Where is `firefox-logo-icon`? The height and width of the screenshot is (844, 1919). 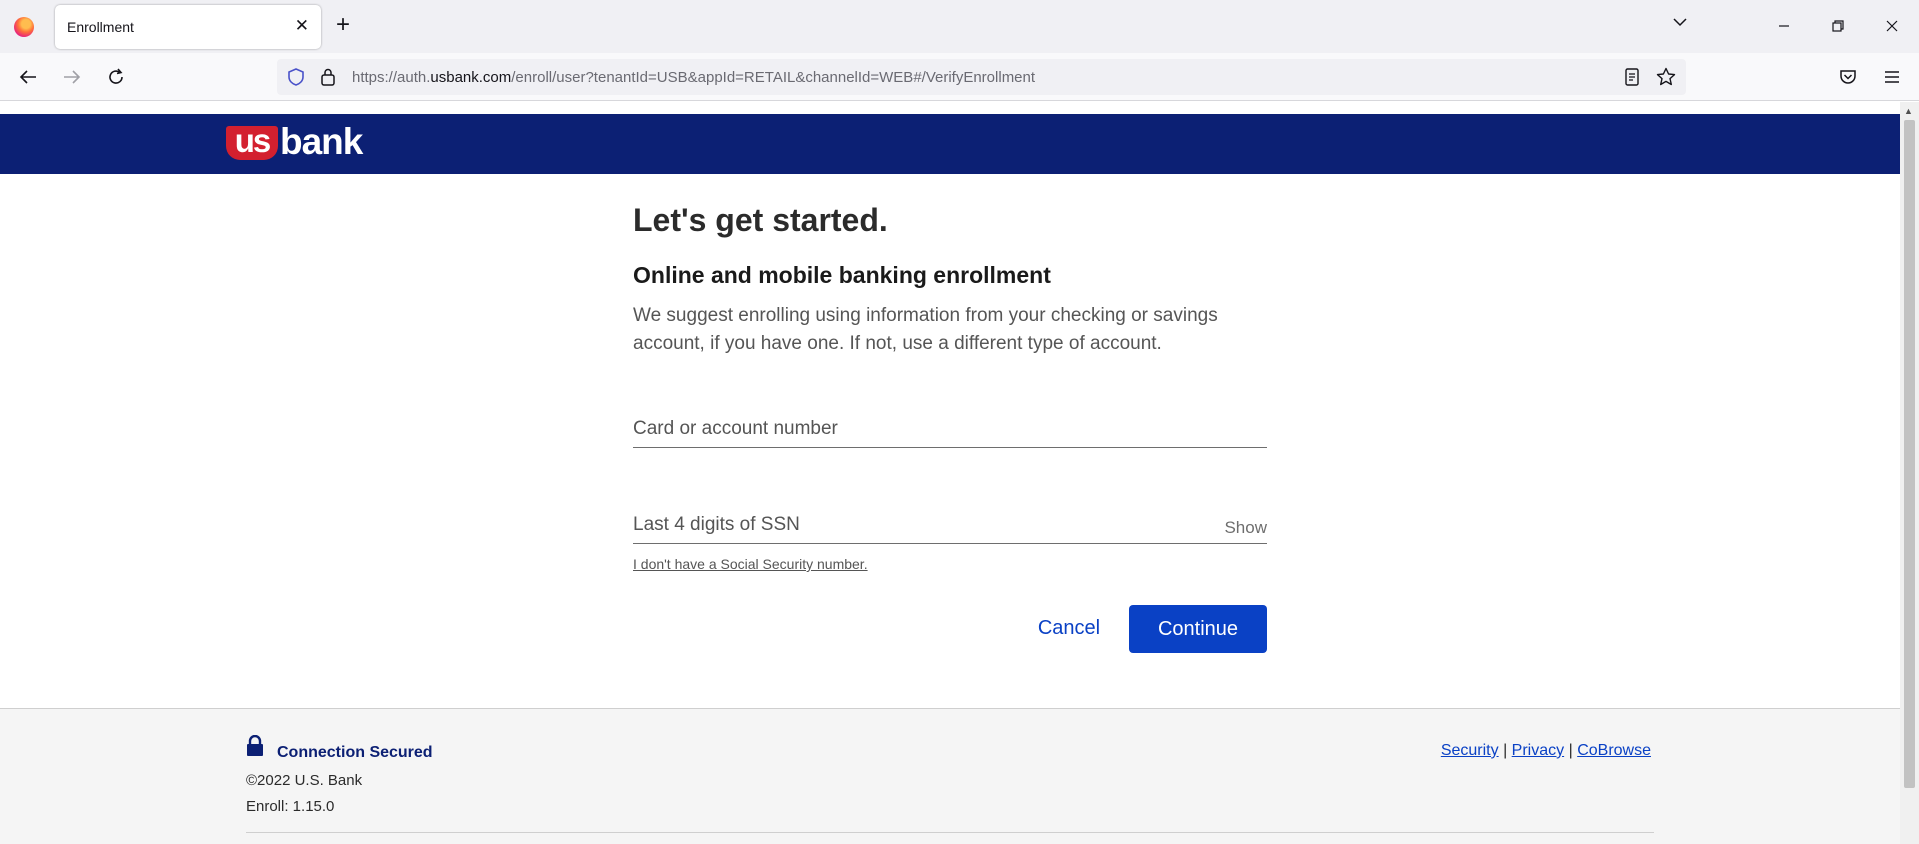 firefox-logo-icon is located at coordinates (24, 27).